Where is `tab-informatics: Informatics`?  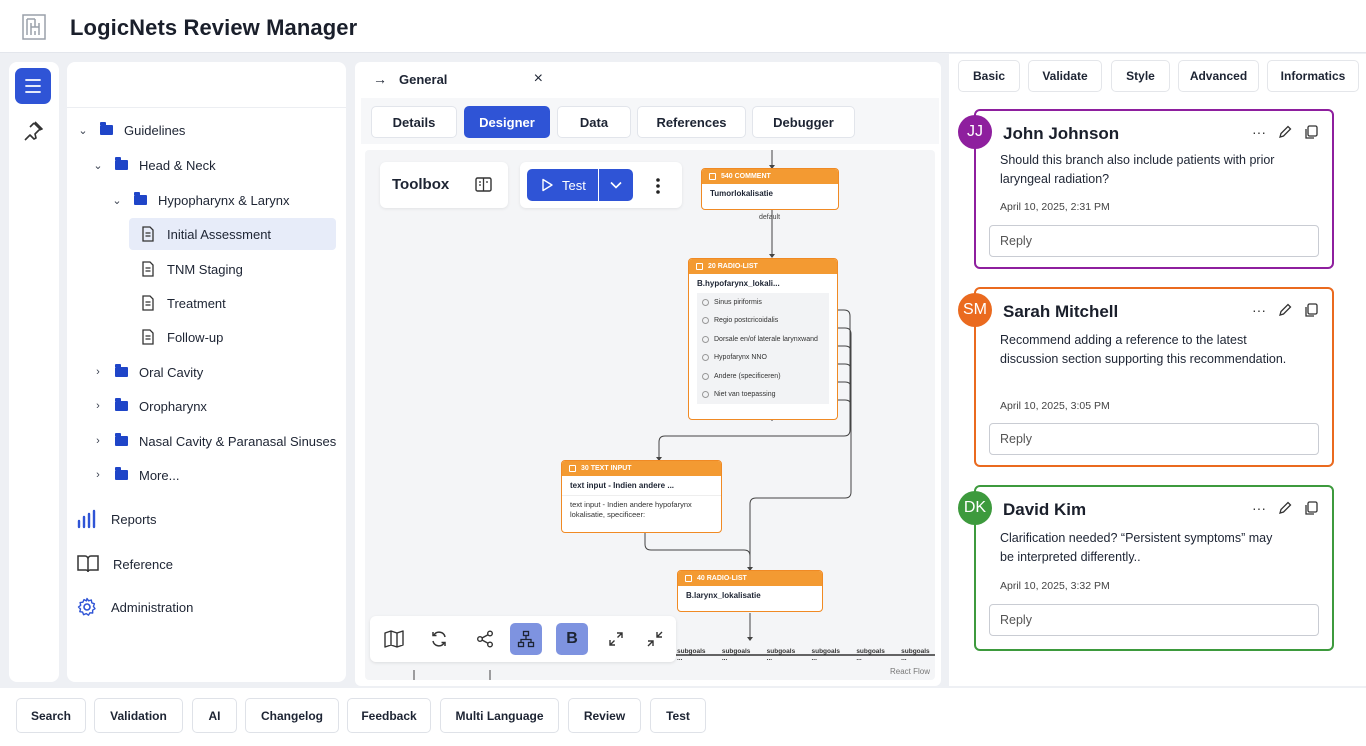
tab-informatics: Informatics is located at coordinates (1313, 76).